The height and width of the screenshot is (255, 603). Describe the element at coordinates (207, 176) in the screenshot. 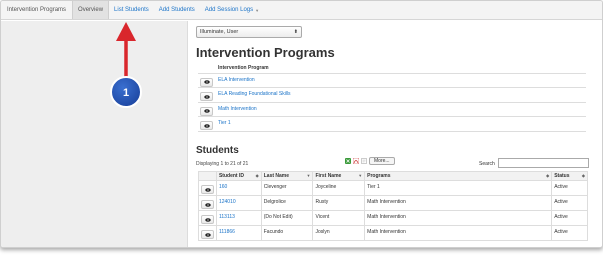

I see `students-header-blank` at that location.